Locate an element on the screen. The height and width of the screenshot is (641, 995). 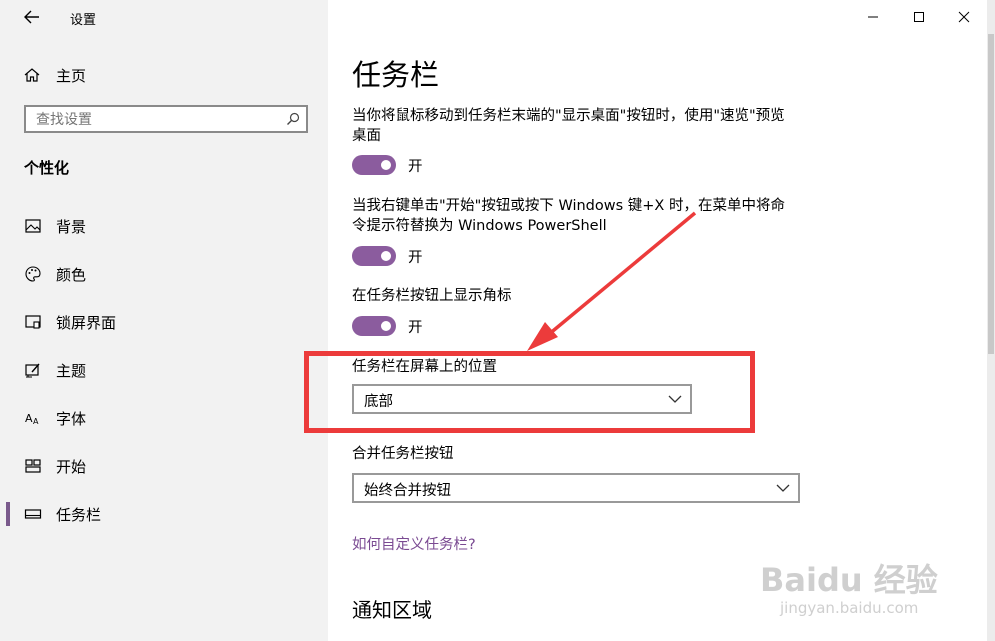
search-box is located at coordinates (166, 119).